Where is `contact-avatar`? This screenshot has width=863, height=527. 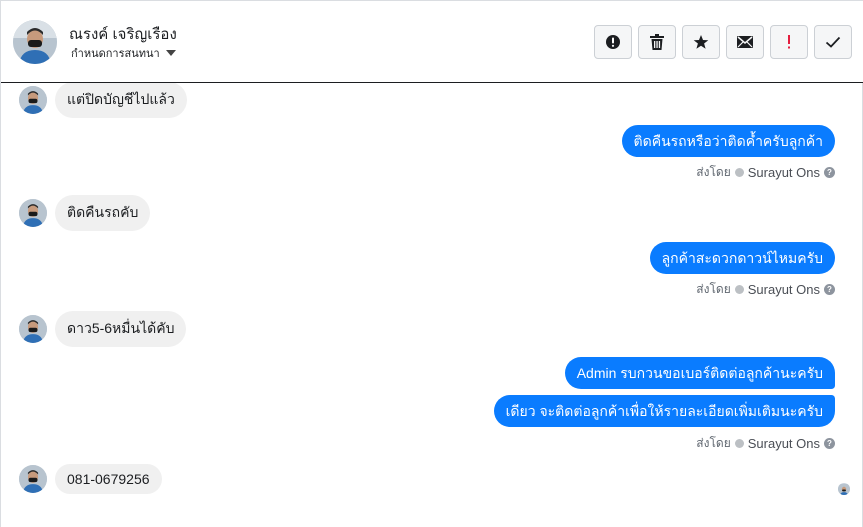
contact-avatar is located at coordinates (35, 42).